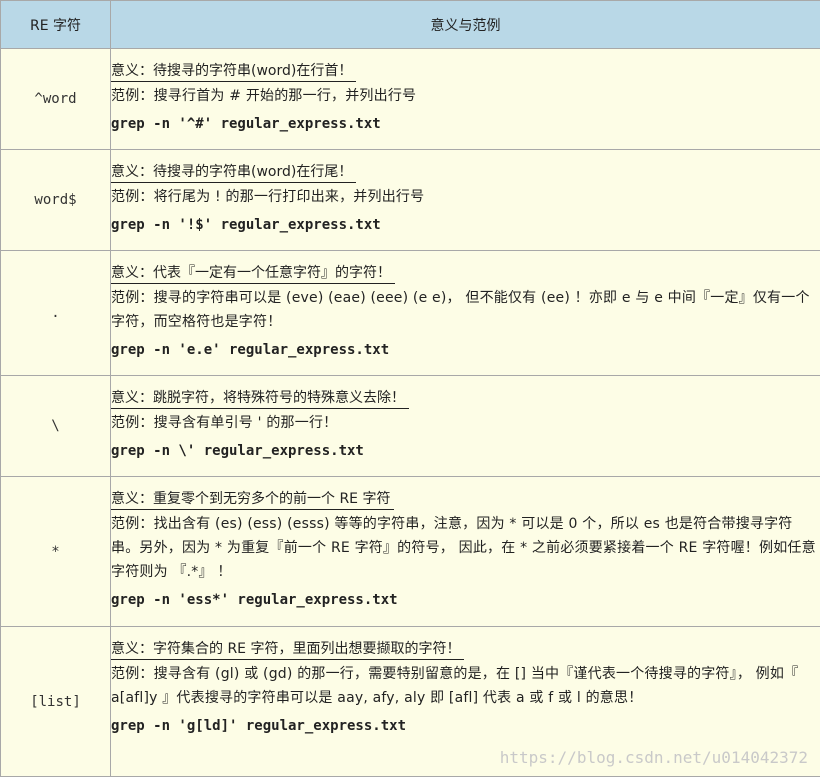 The height and width of the screenshot is (777, 820). I want to click on table-header-row: RE 字符 意义与范例, so click(410, 25).